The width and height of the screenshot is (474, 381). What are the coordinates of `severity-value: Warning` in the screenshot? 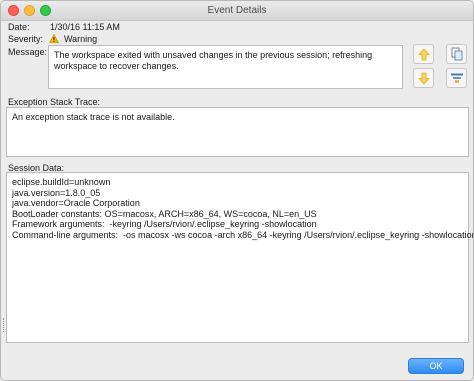 It's located at (81, 39).